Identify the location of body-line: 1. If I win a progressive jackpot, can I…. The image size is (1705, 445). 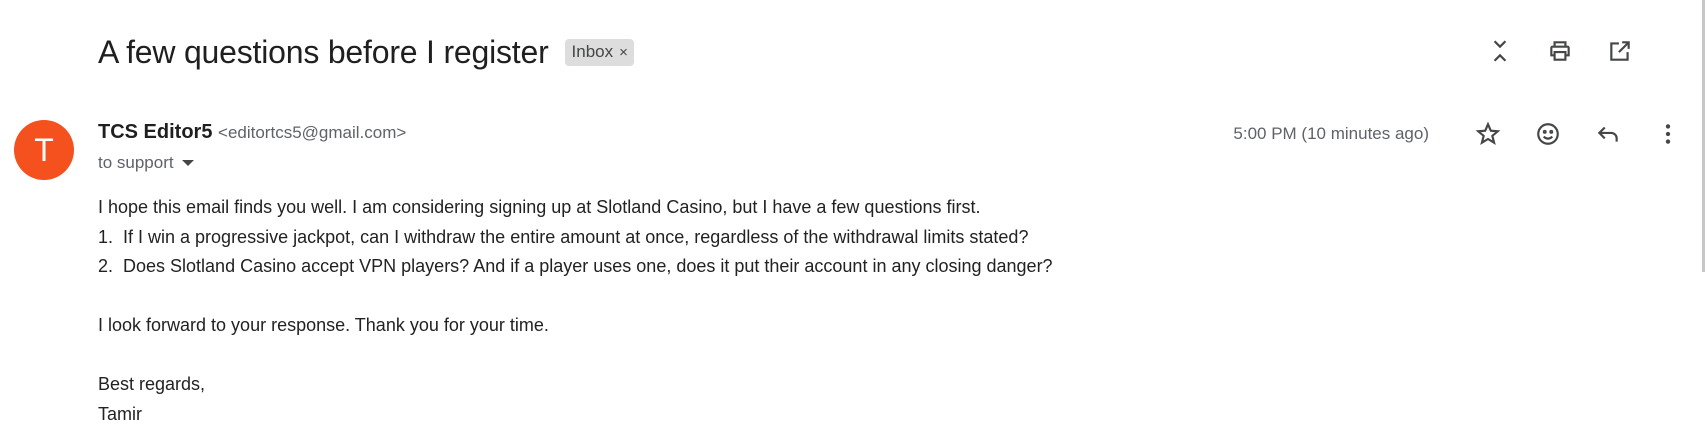
(563, 236).